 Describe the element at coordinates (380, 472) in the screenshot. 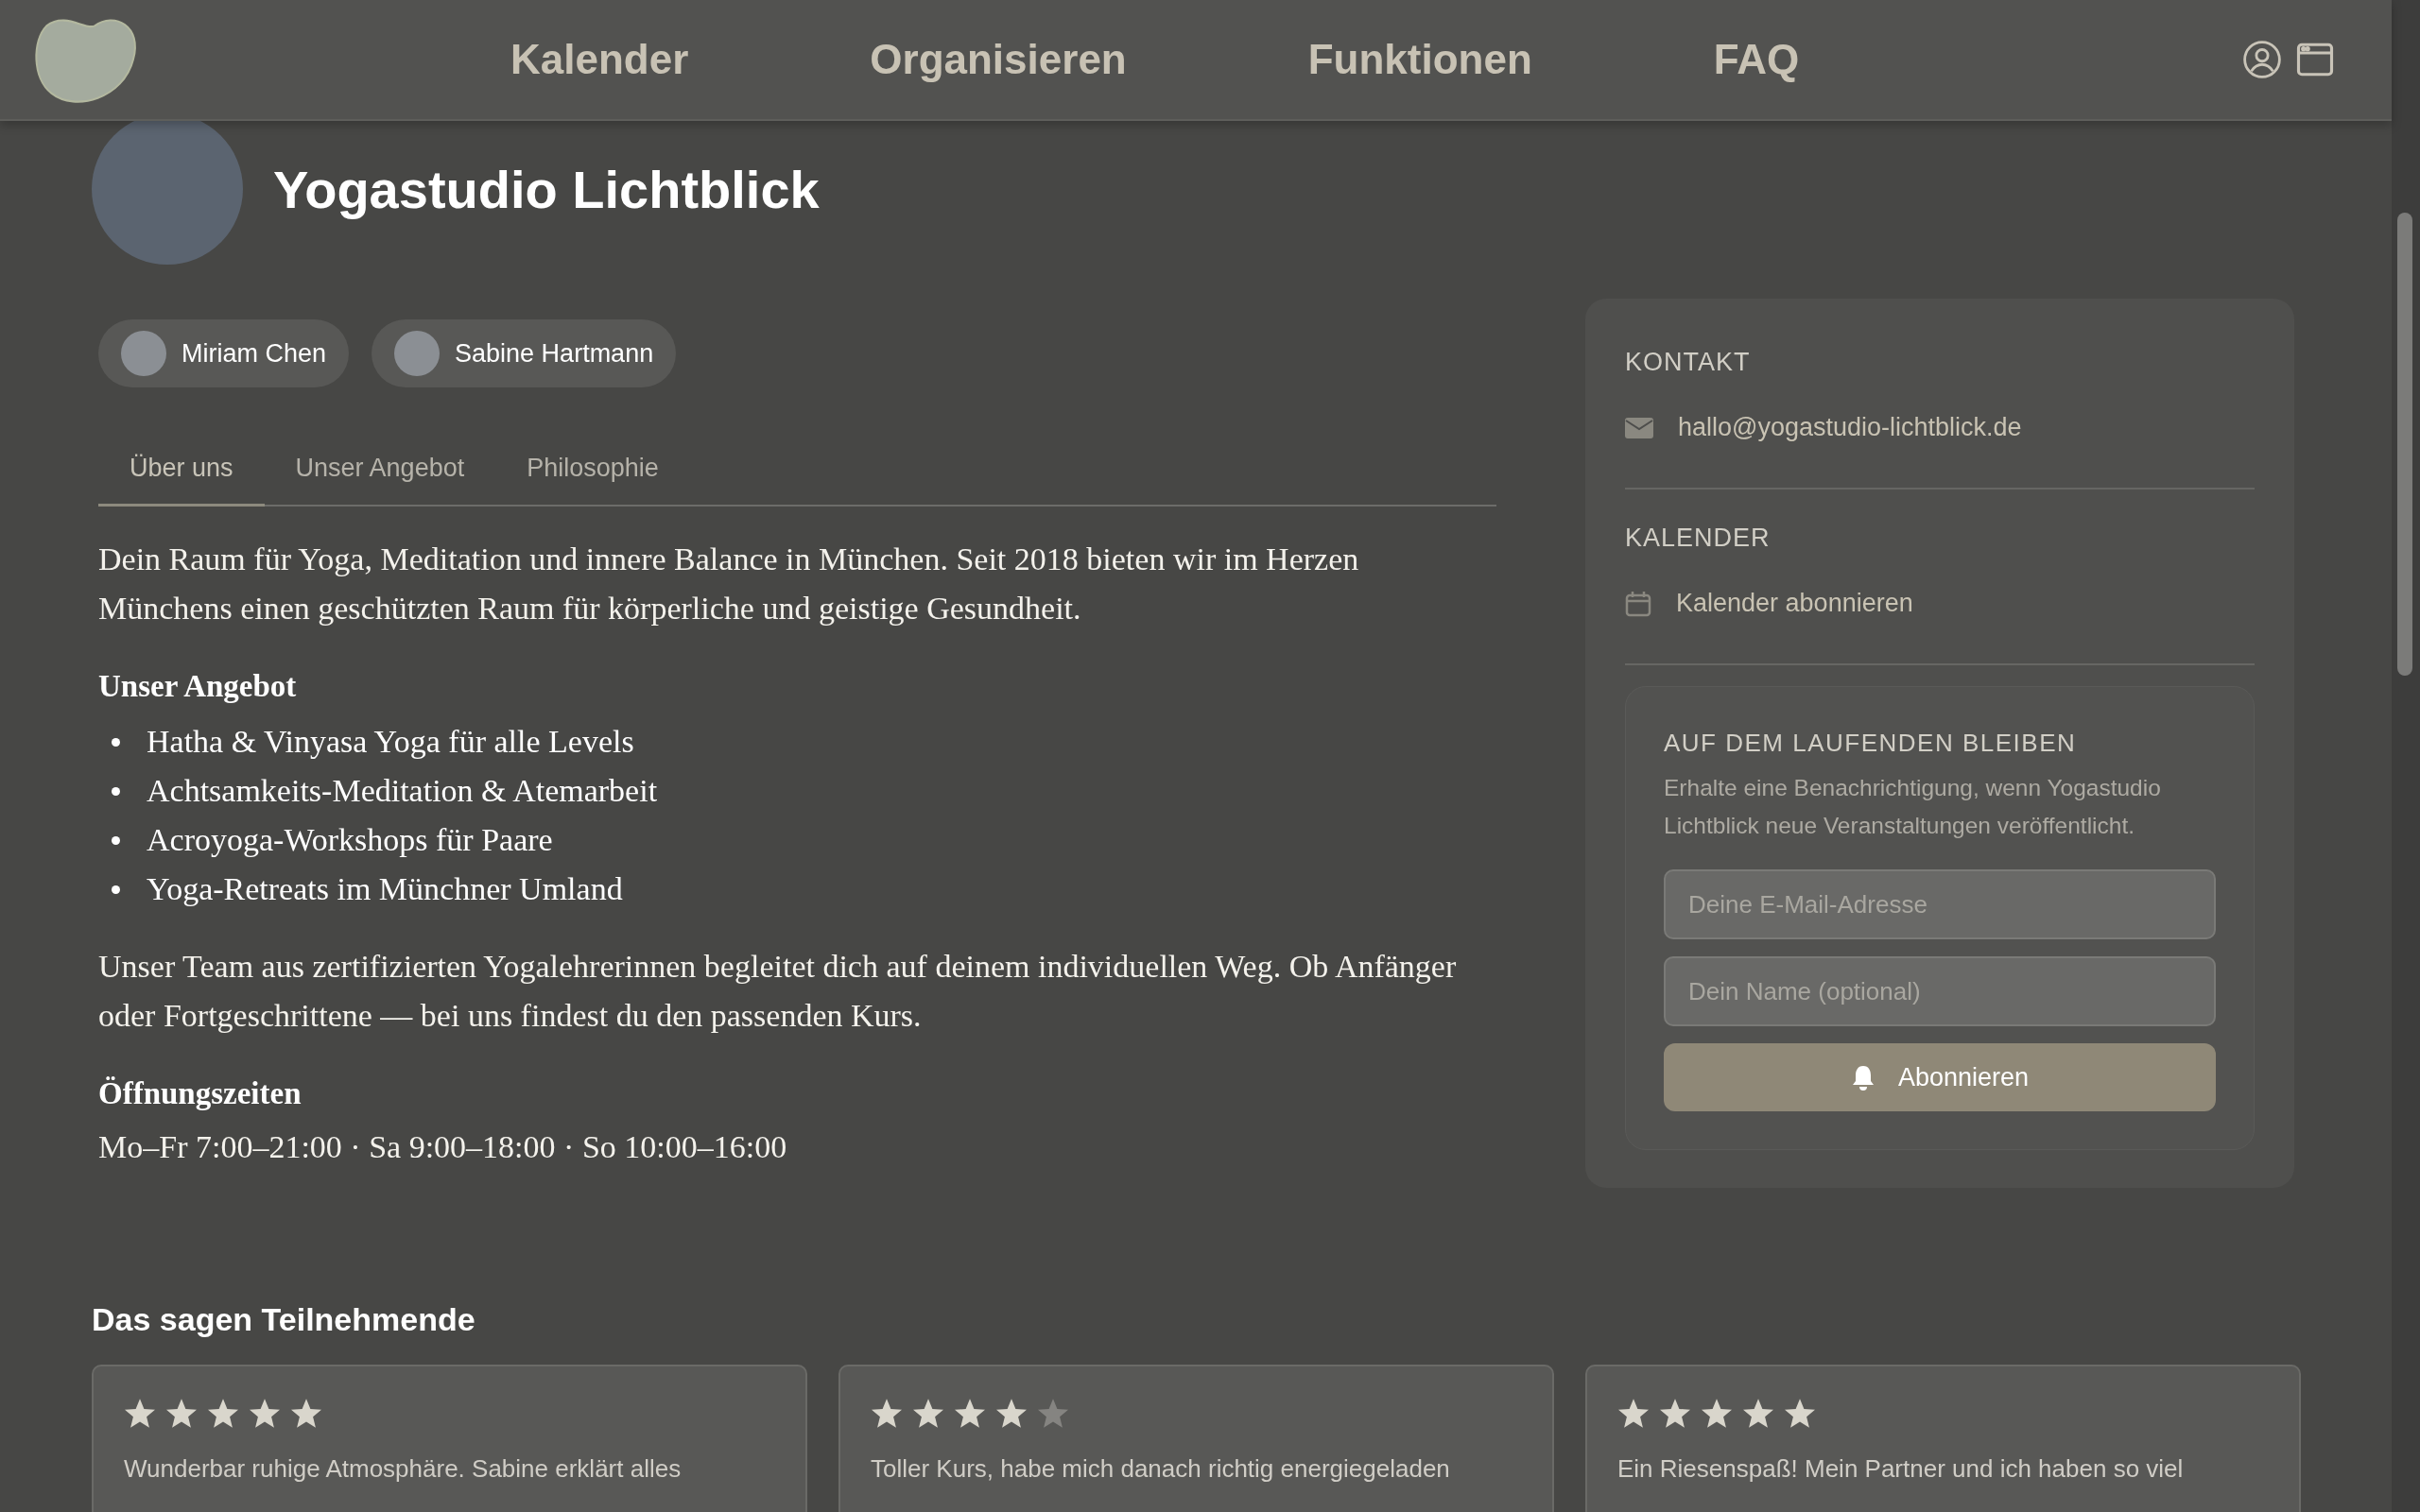

I see `tab: Unser Angebot` at that location.